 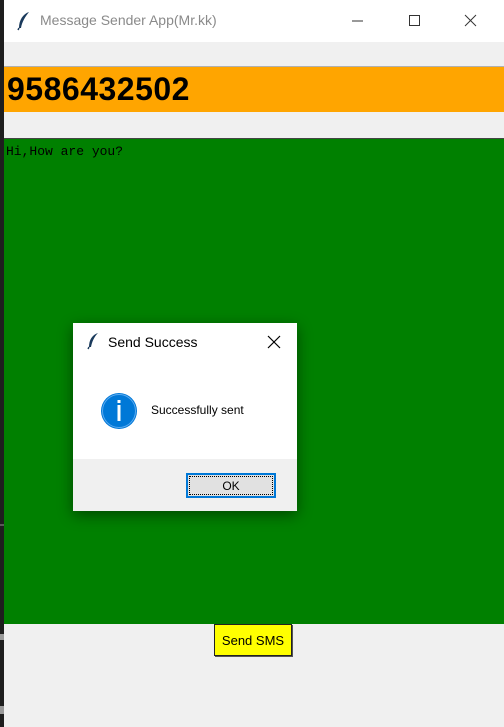 What do you see at coordinates (254, 89) in the screenshot?
I see `phone-number-input: 9586432502` at bounding box center [254, 89].